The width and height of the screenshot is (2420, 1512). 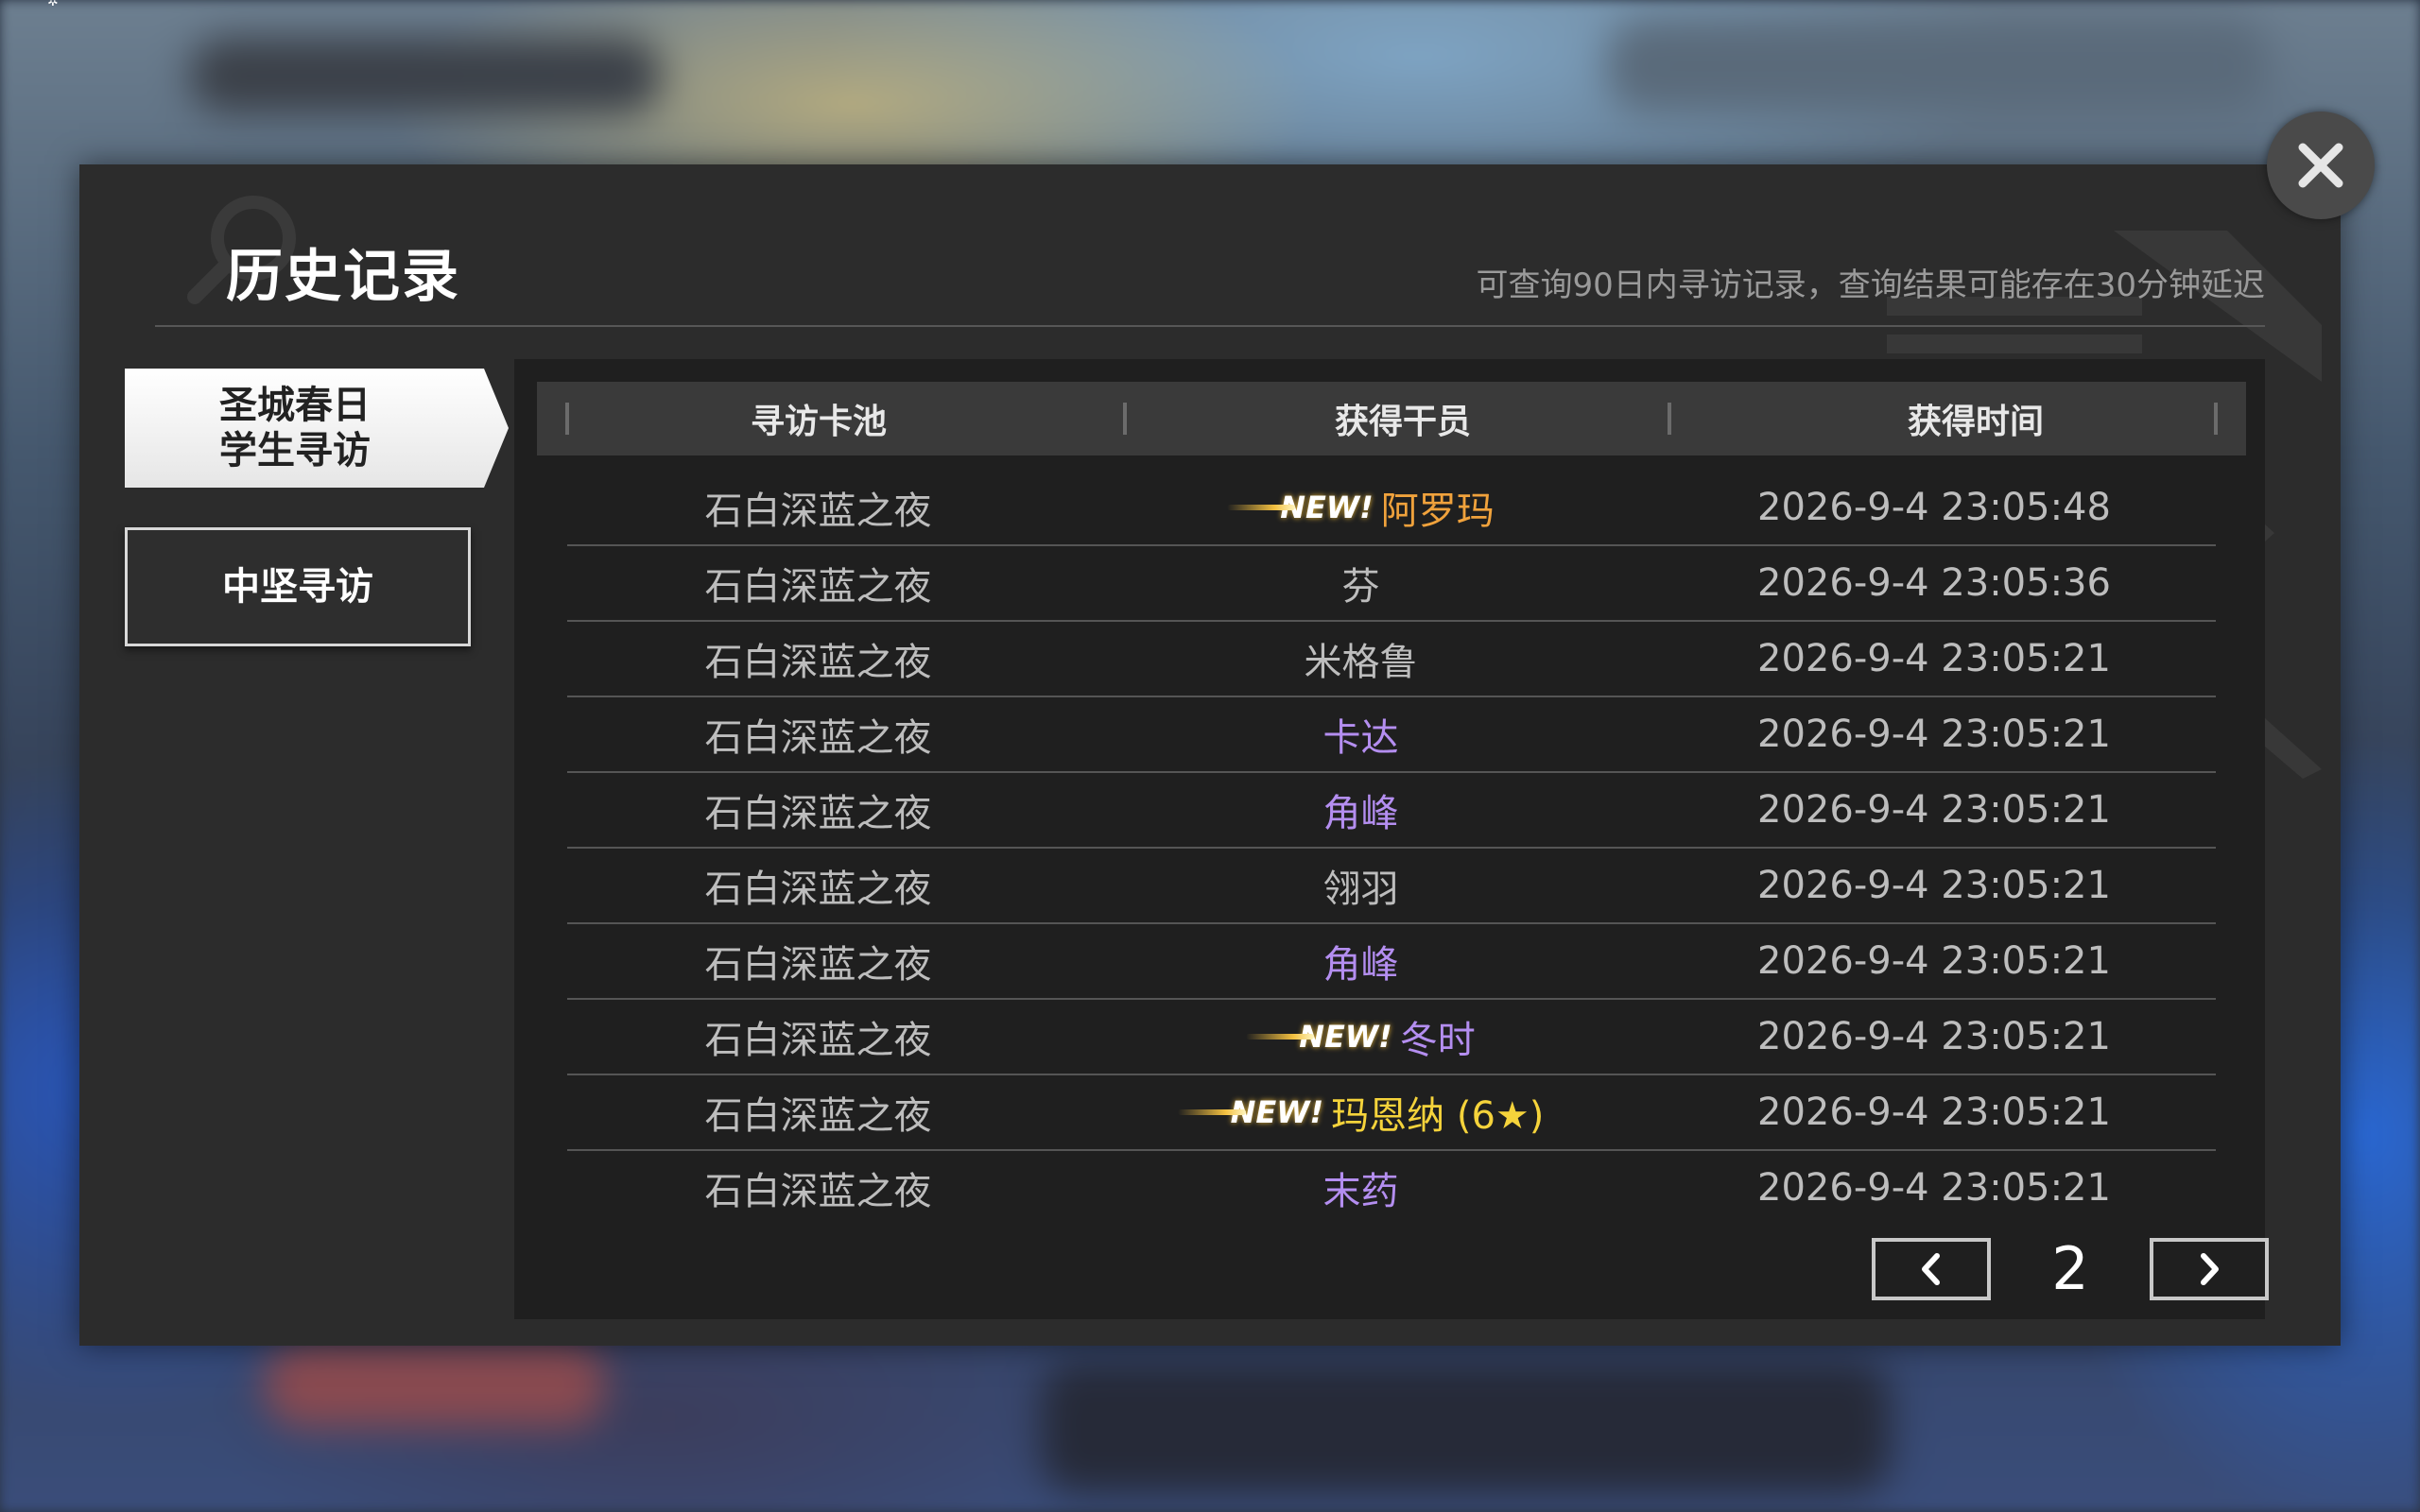 I want to click on table-row: 石白深蓝之夜 NEW! 玛恩纳 (6★) 2026-9-4 23:05:21, so click(x=1391, y=1113).